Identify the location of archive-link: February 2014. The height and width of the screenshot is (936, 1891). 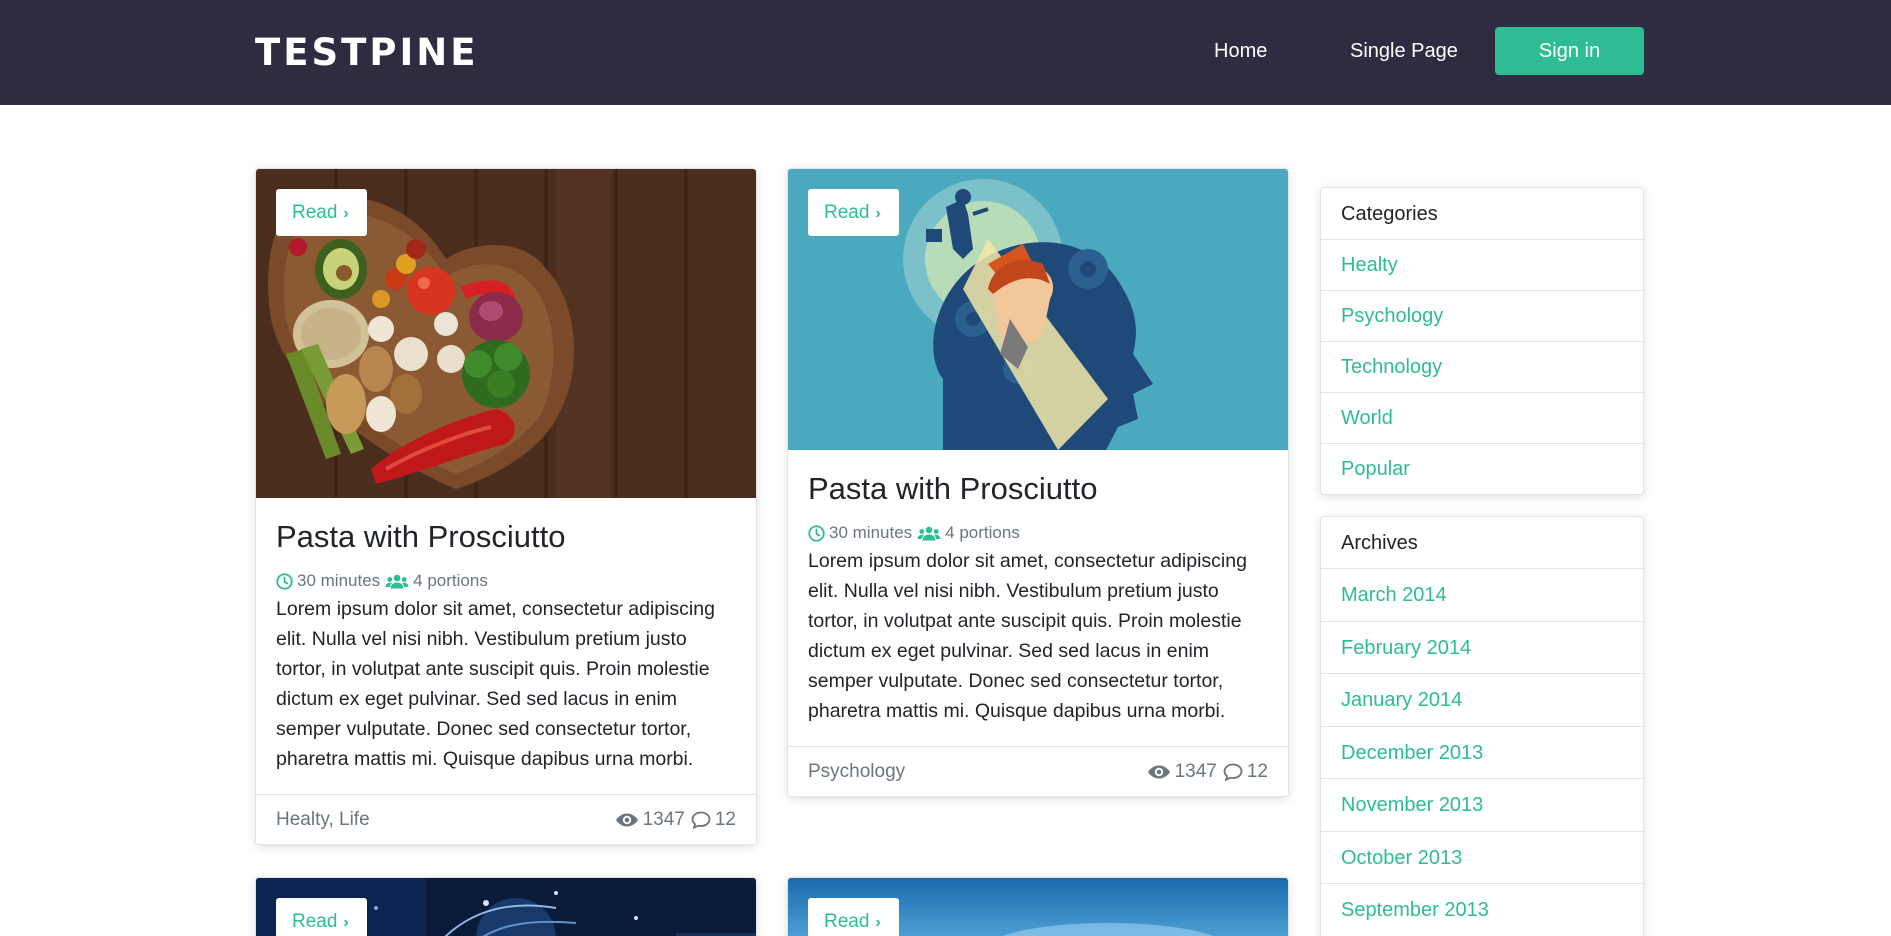
(1482, 648).